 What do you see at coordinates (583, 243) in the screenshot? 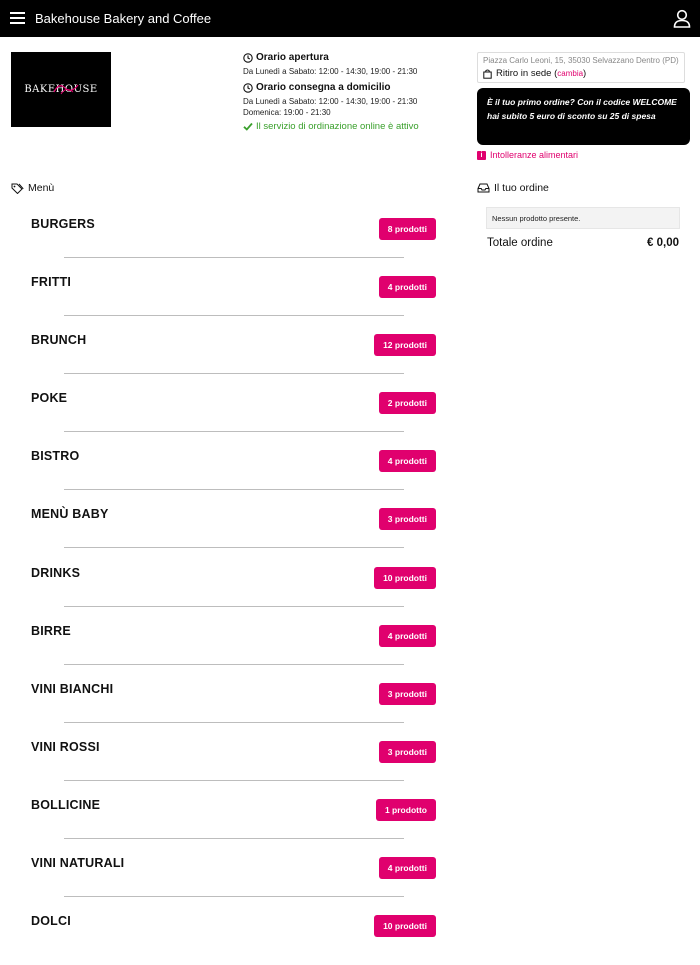
I see `order-total: Totale ordine € 0,00` at bounding box center [583, 243].